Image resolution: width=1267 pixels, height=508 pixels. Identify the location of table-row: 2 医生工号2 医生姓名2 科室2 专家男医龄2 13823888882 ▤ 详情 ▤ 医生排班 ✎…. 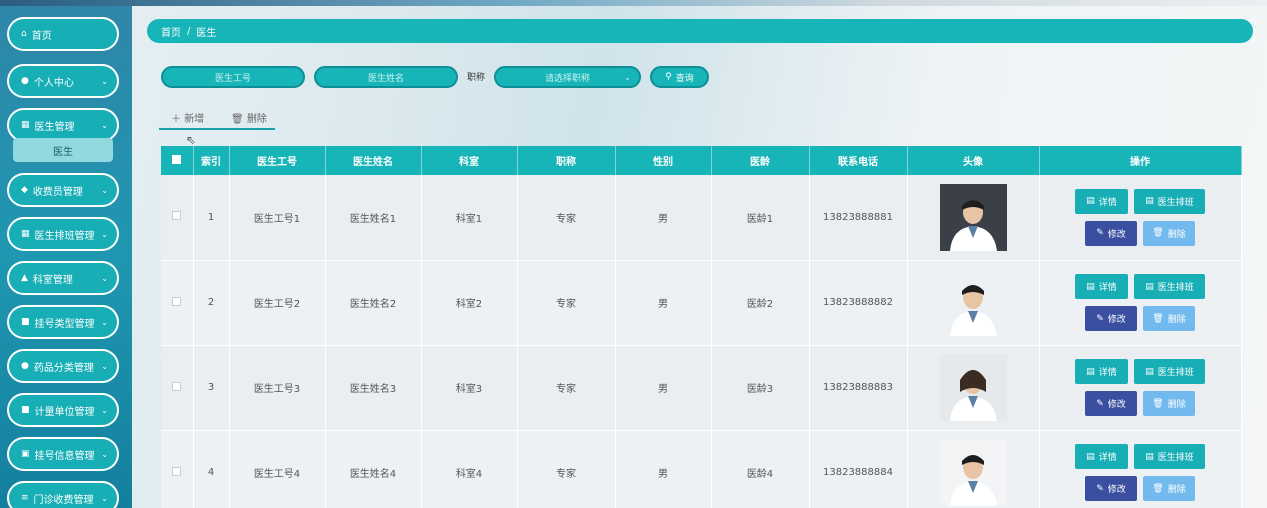
(701, 303).